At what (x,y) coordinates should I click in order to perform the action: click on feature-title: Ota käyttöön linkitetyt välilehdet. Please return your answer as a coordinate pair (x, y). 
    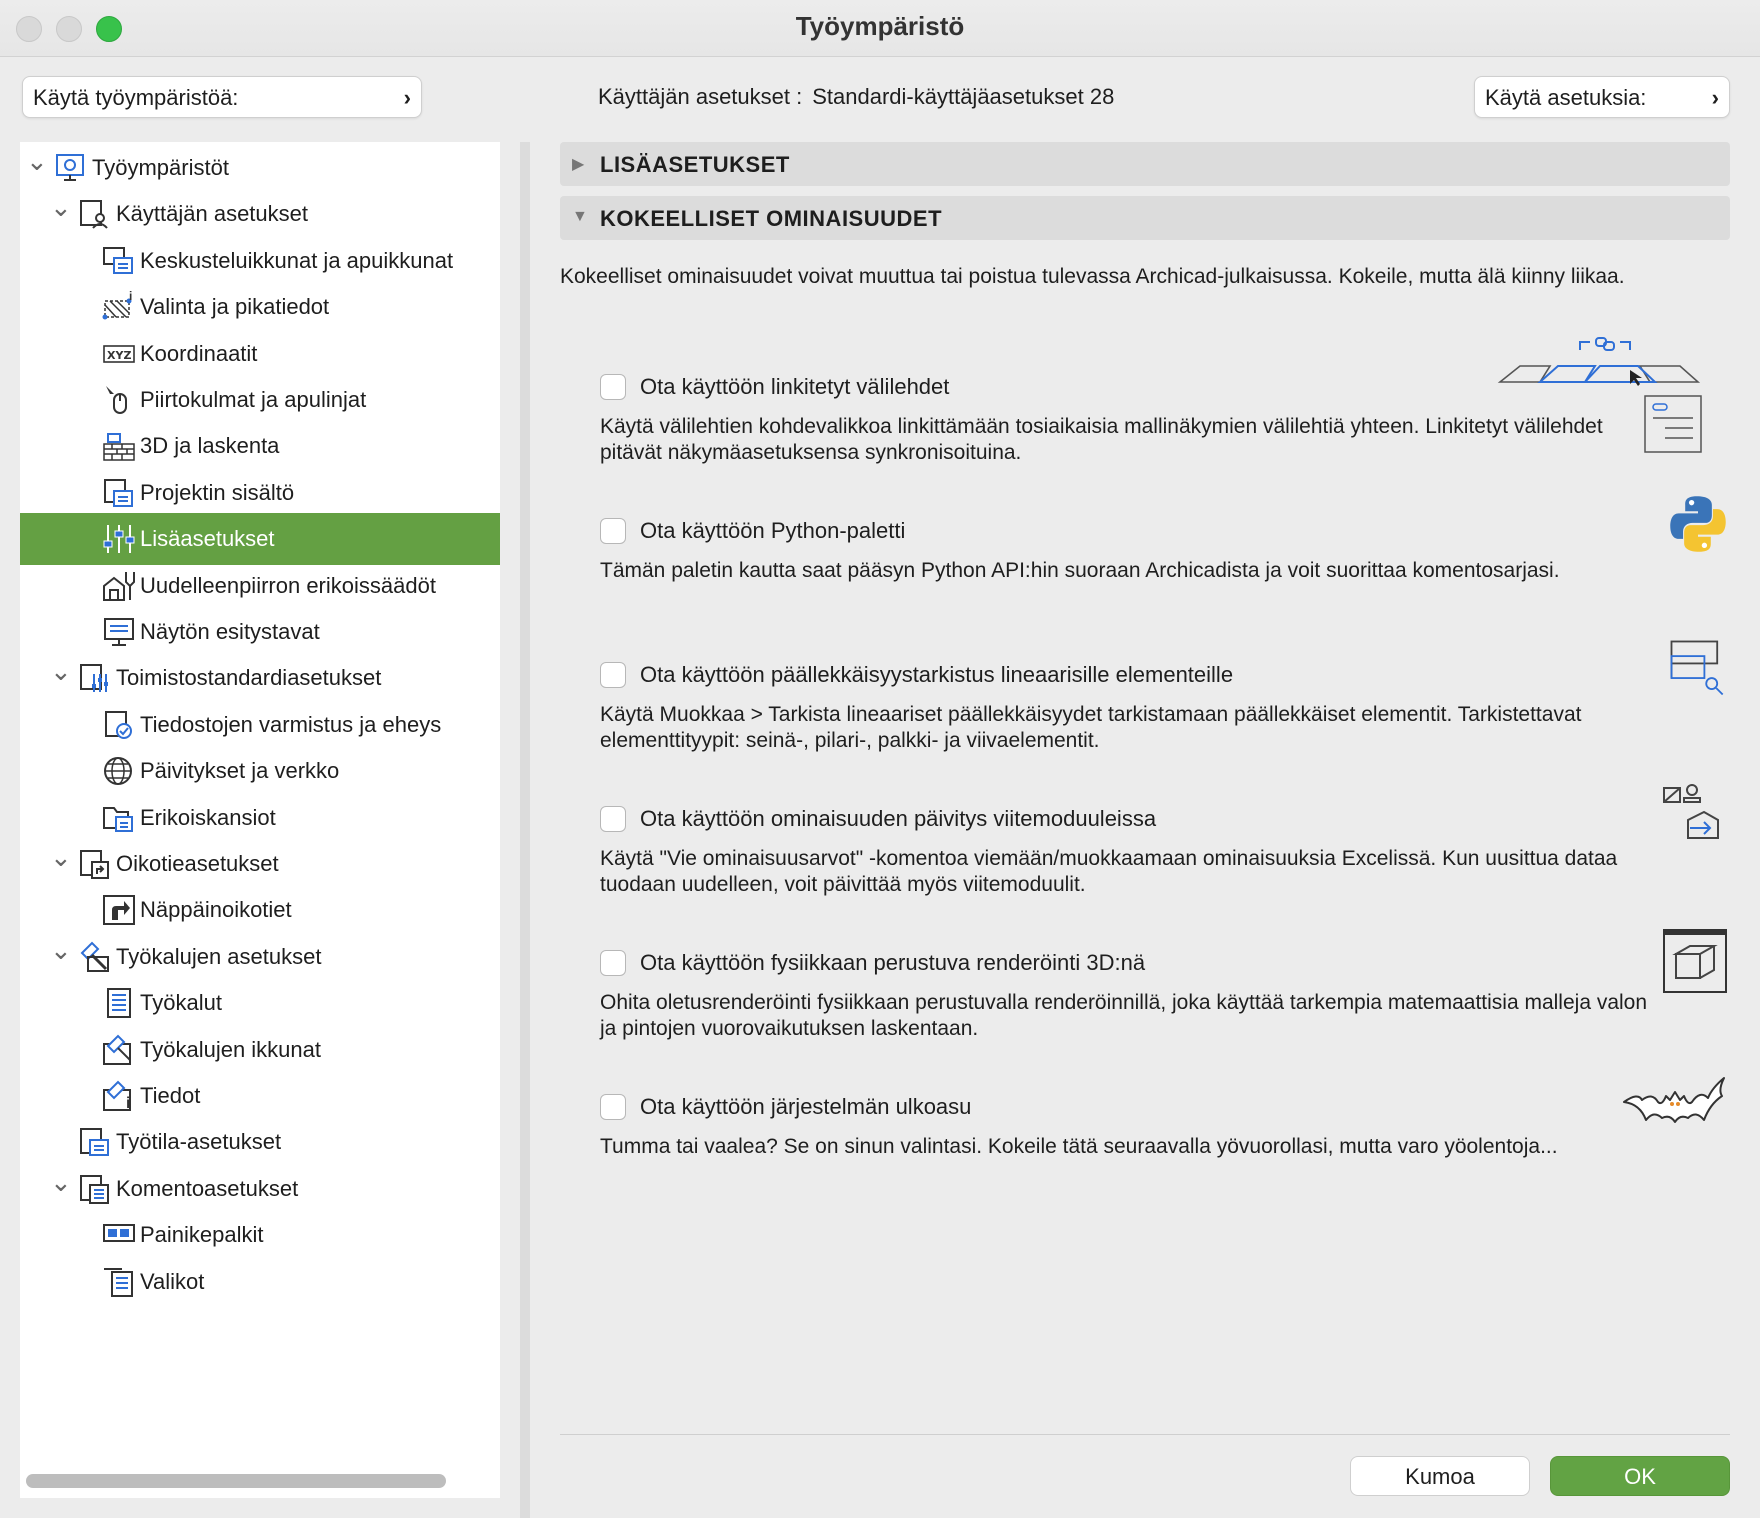
    Looking at the image, I should click on (795, 386).